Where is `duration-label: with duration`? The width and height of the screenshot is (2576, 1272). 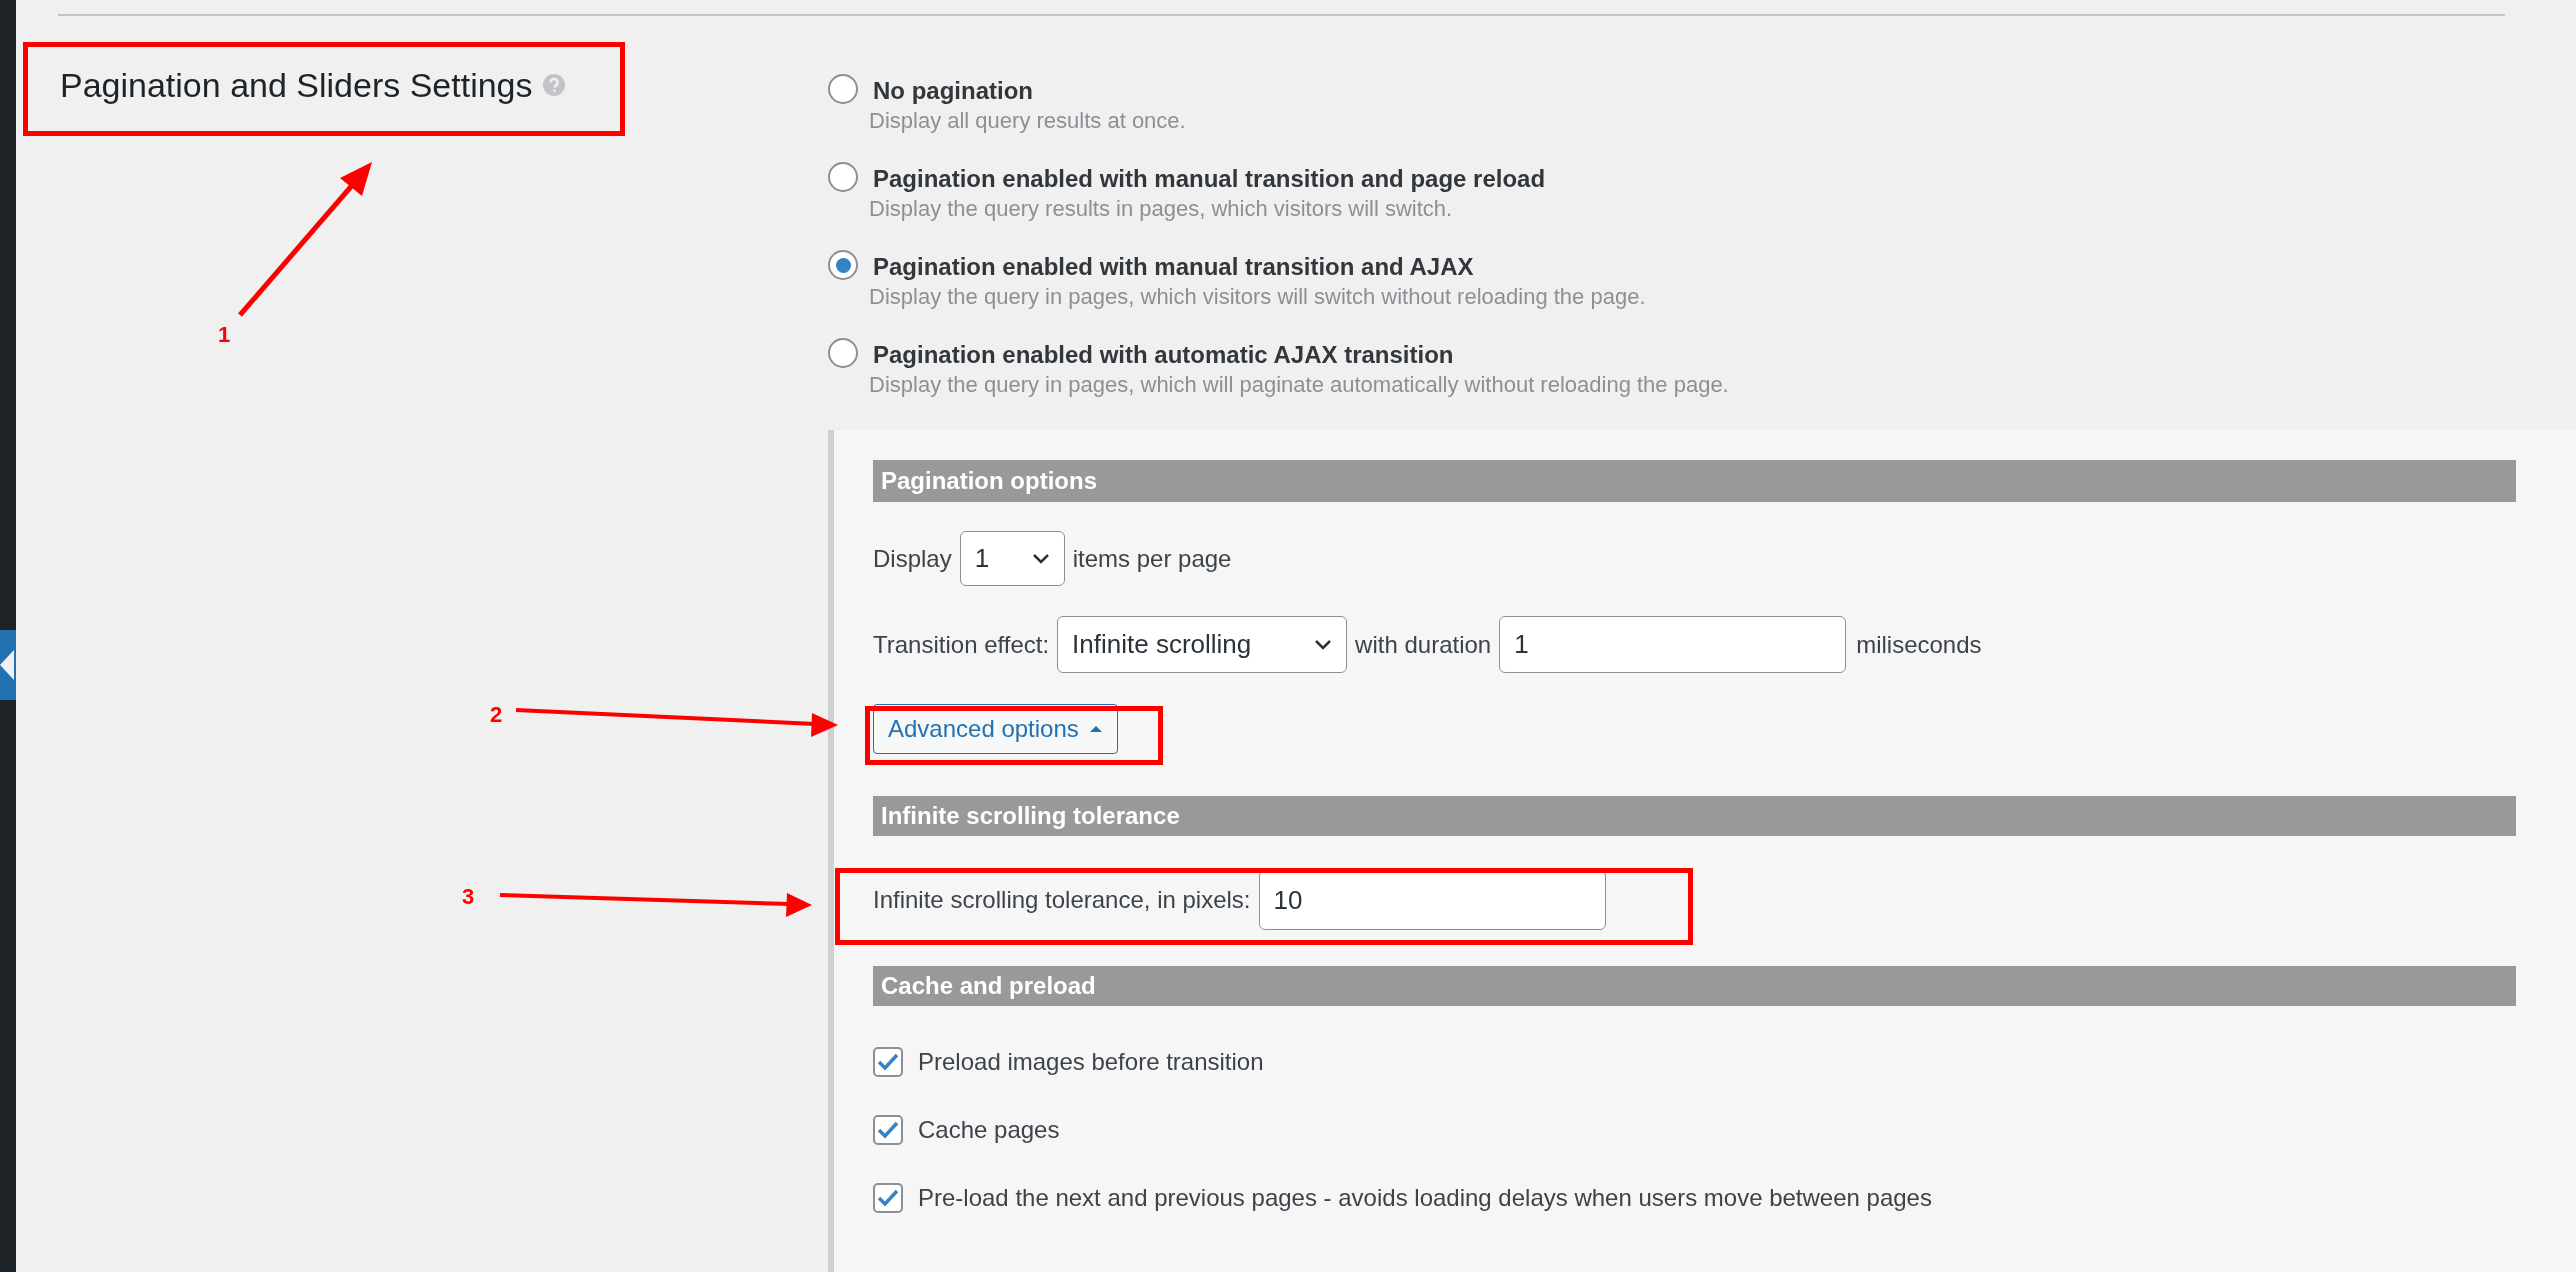
duration-label: with duration is located at coordinates (1423, 644).